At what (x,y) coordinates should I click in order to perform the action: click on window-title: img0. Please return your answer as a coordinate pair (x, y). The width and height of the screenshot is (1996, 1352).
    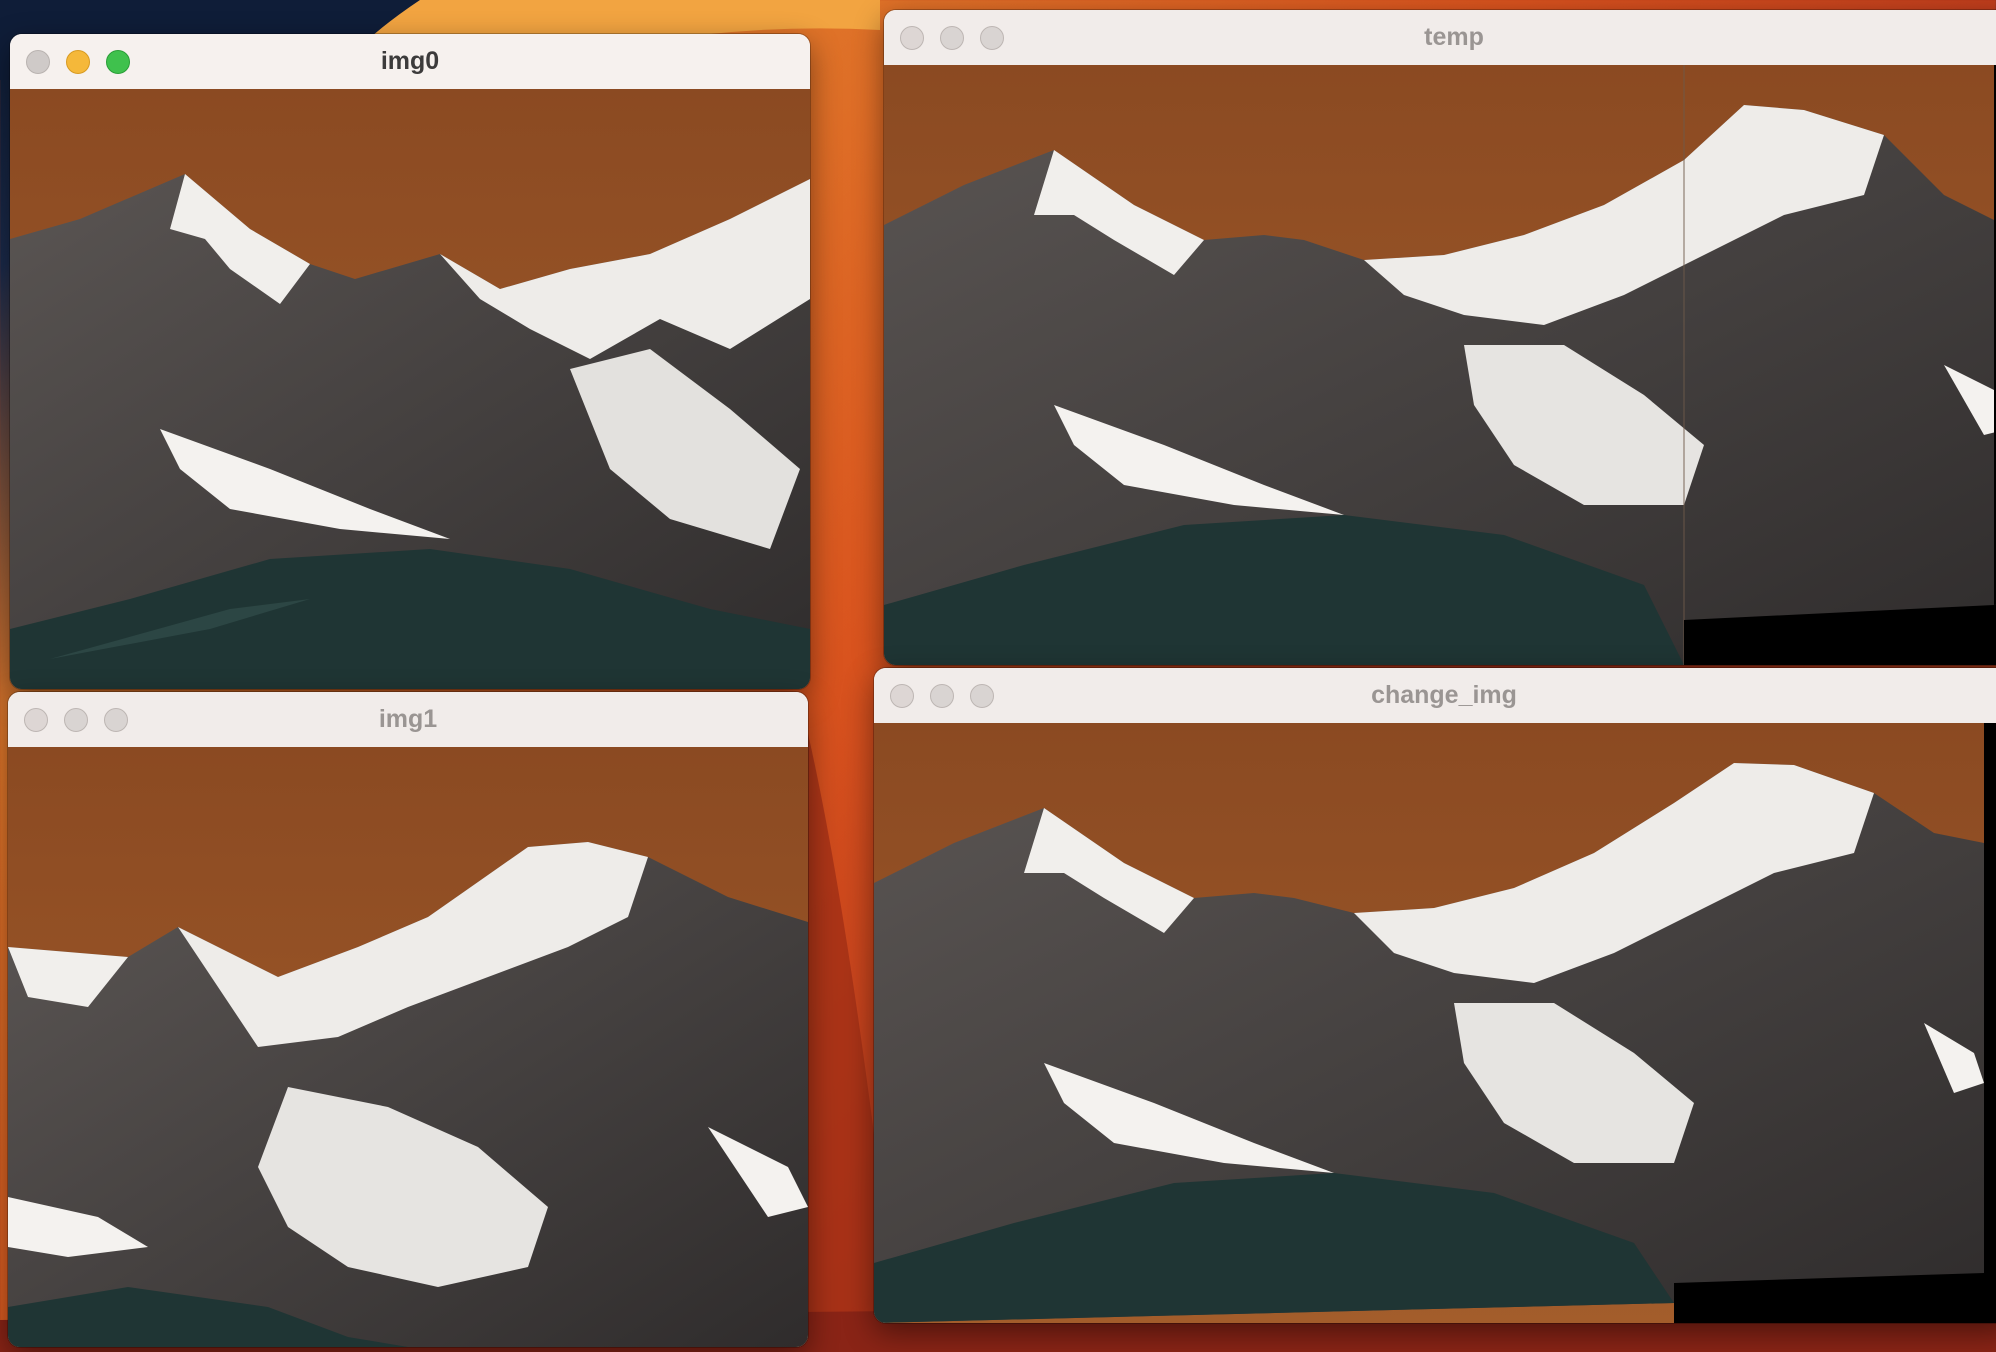
    Looking at the image, I should click on (410, 61).